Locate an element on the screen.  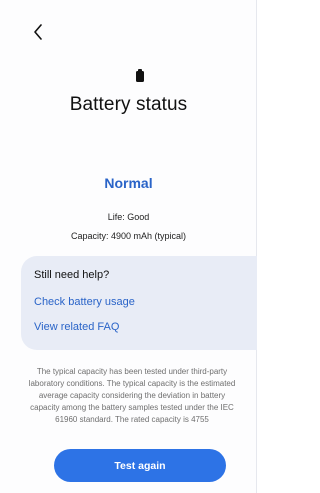
check-battery-usage-link: Check battery usage is located at coordinates (84, 302).